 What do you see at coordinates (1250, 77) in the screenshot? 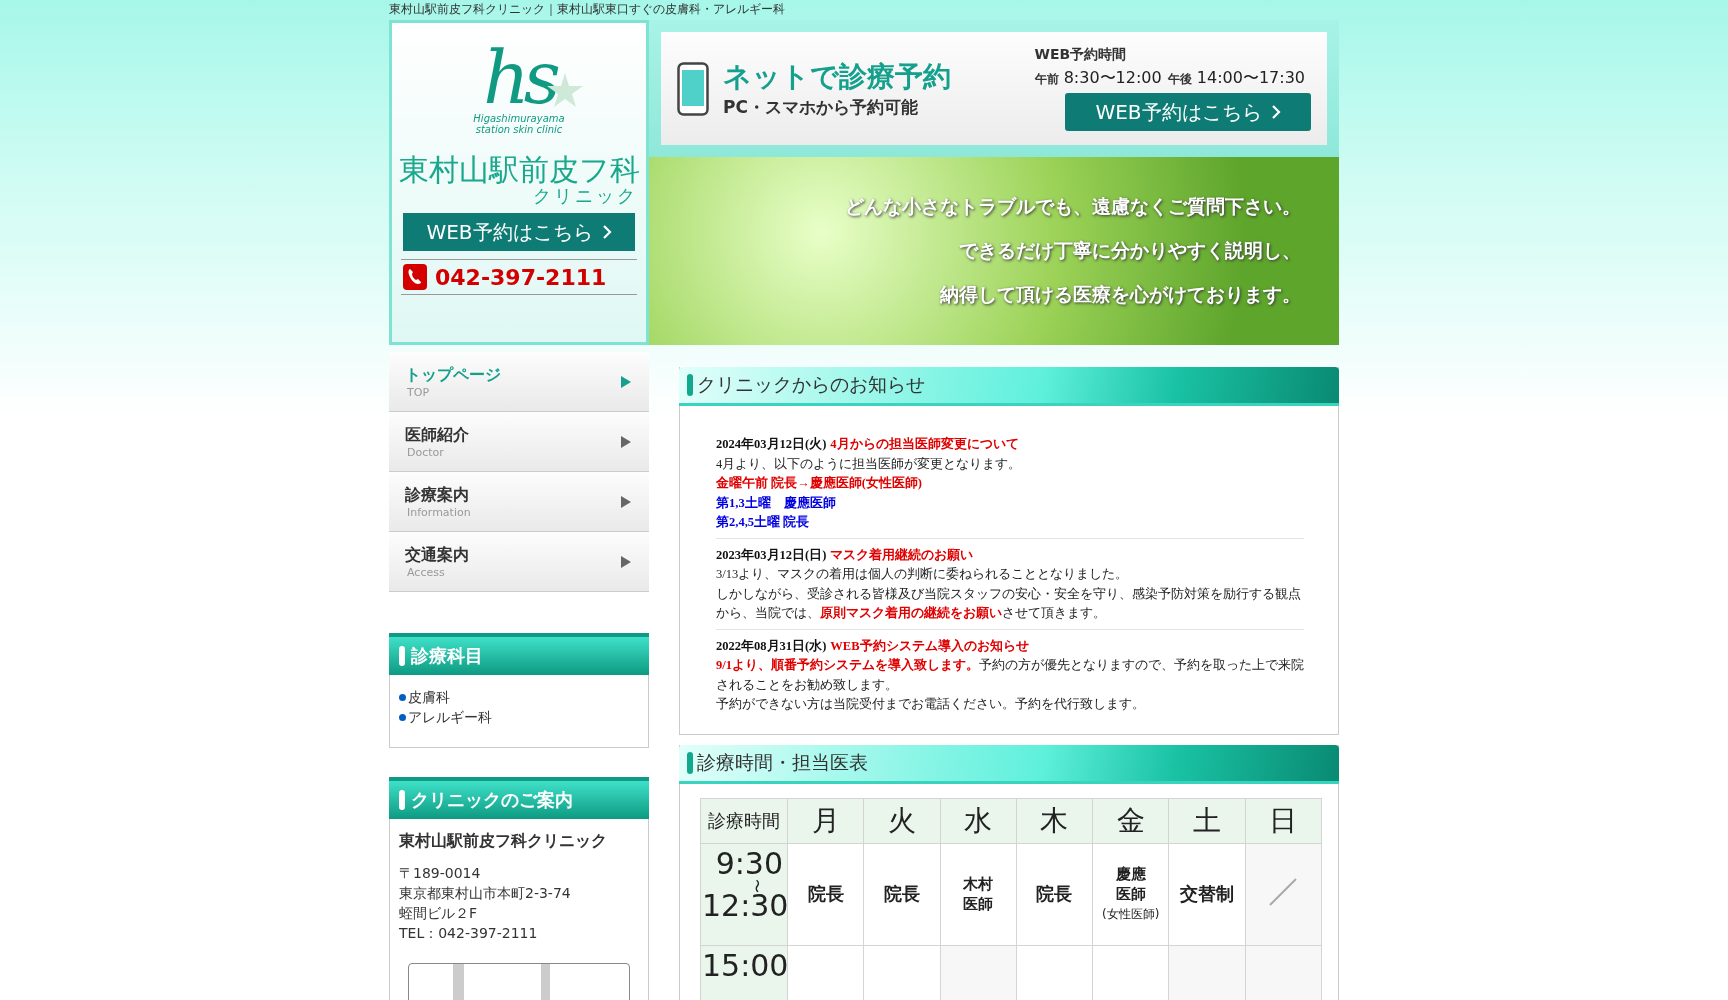
I see `pm-hours: 14:00〜17:30` at bounding box center [1250, 77].